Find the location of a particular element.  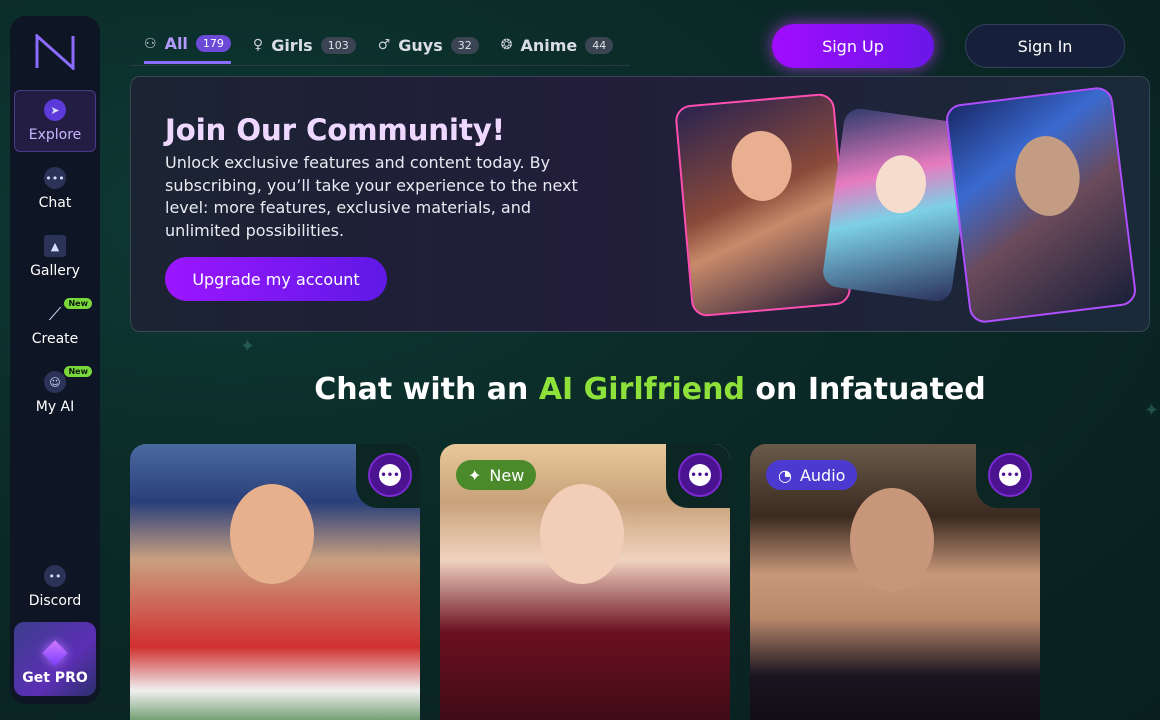

tab-guys: ♂ Guys 32 is located at coordinates (428, 45).